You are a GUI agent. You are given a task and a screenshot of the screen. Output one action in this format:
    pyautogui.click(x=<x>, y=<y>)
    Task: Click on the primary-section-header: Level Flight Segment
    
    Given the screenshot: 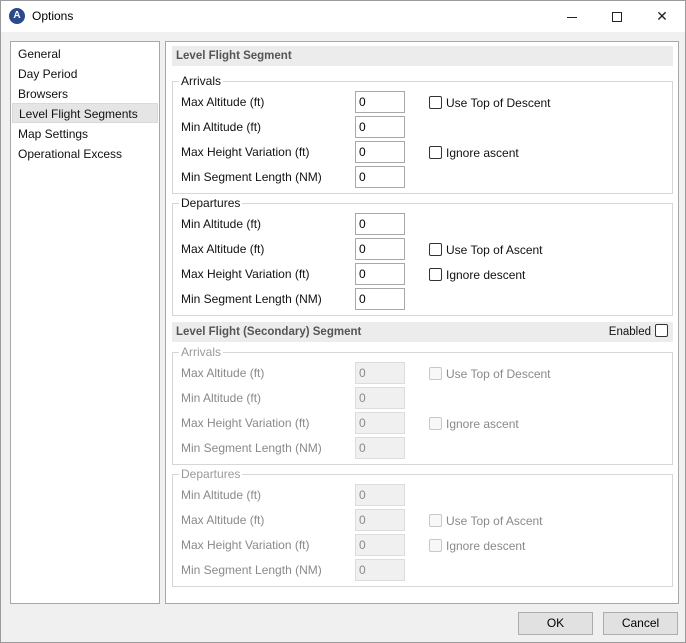 What is the action you would take?
    pyautogui.click(x=422, y=56)
    